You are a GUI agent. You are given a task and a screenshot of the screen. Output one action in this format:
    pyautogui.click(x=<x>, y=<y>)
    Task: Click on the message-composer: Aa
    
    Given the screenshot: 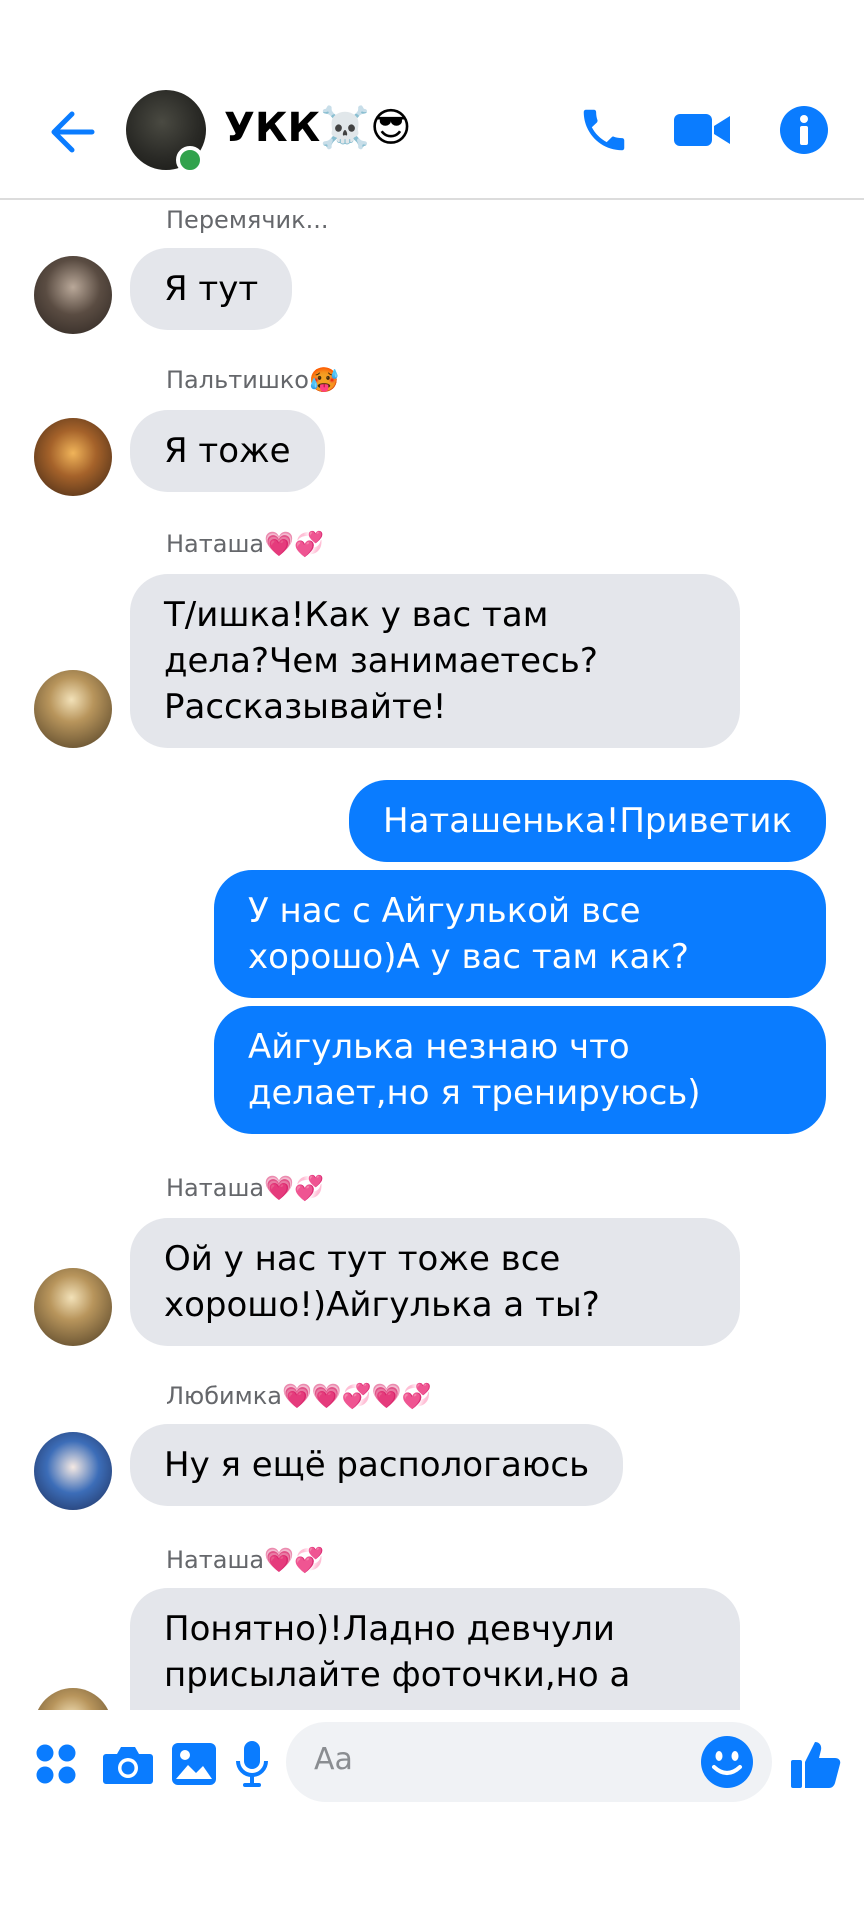 What is the action you would take?
    pyautogui.click(x=432, y=1762)
    